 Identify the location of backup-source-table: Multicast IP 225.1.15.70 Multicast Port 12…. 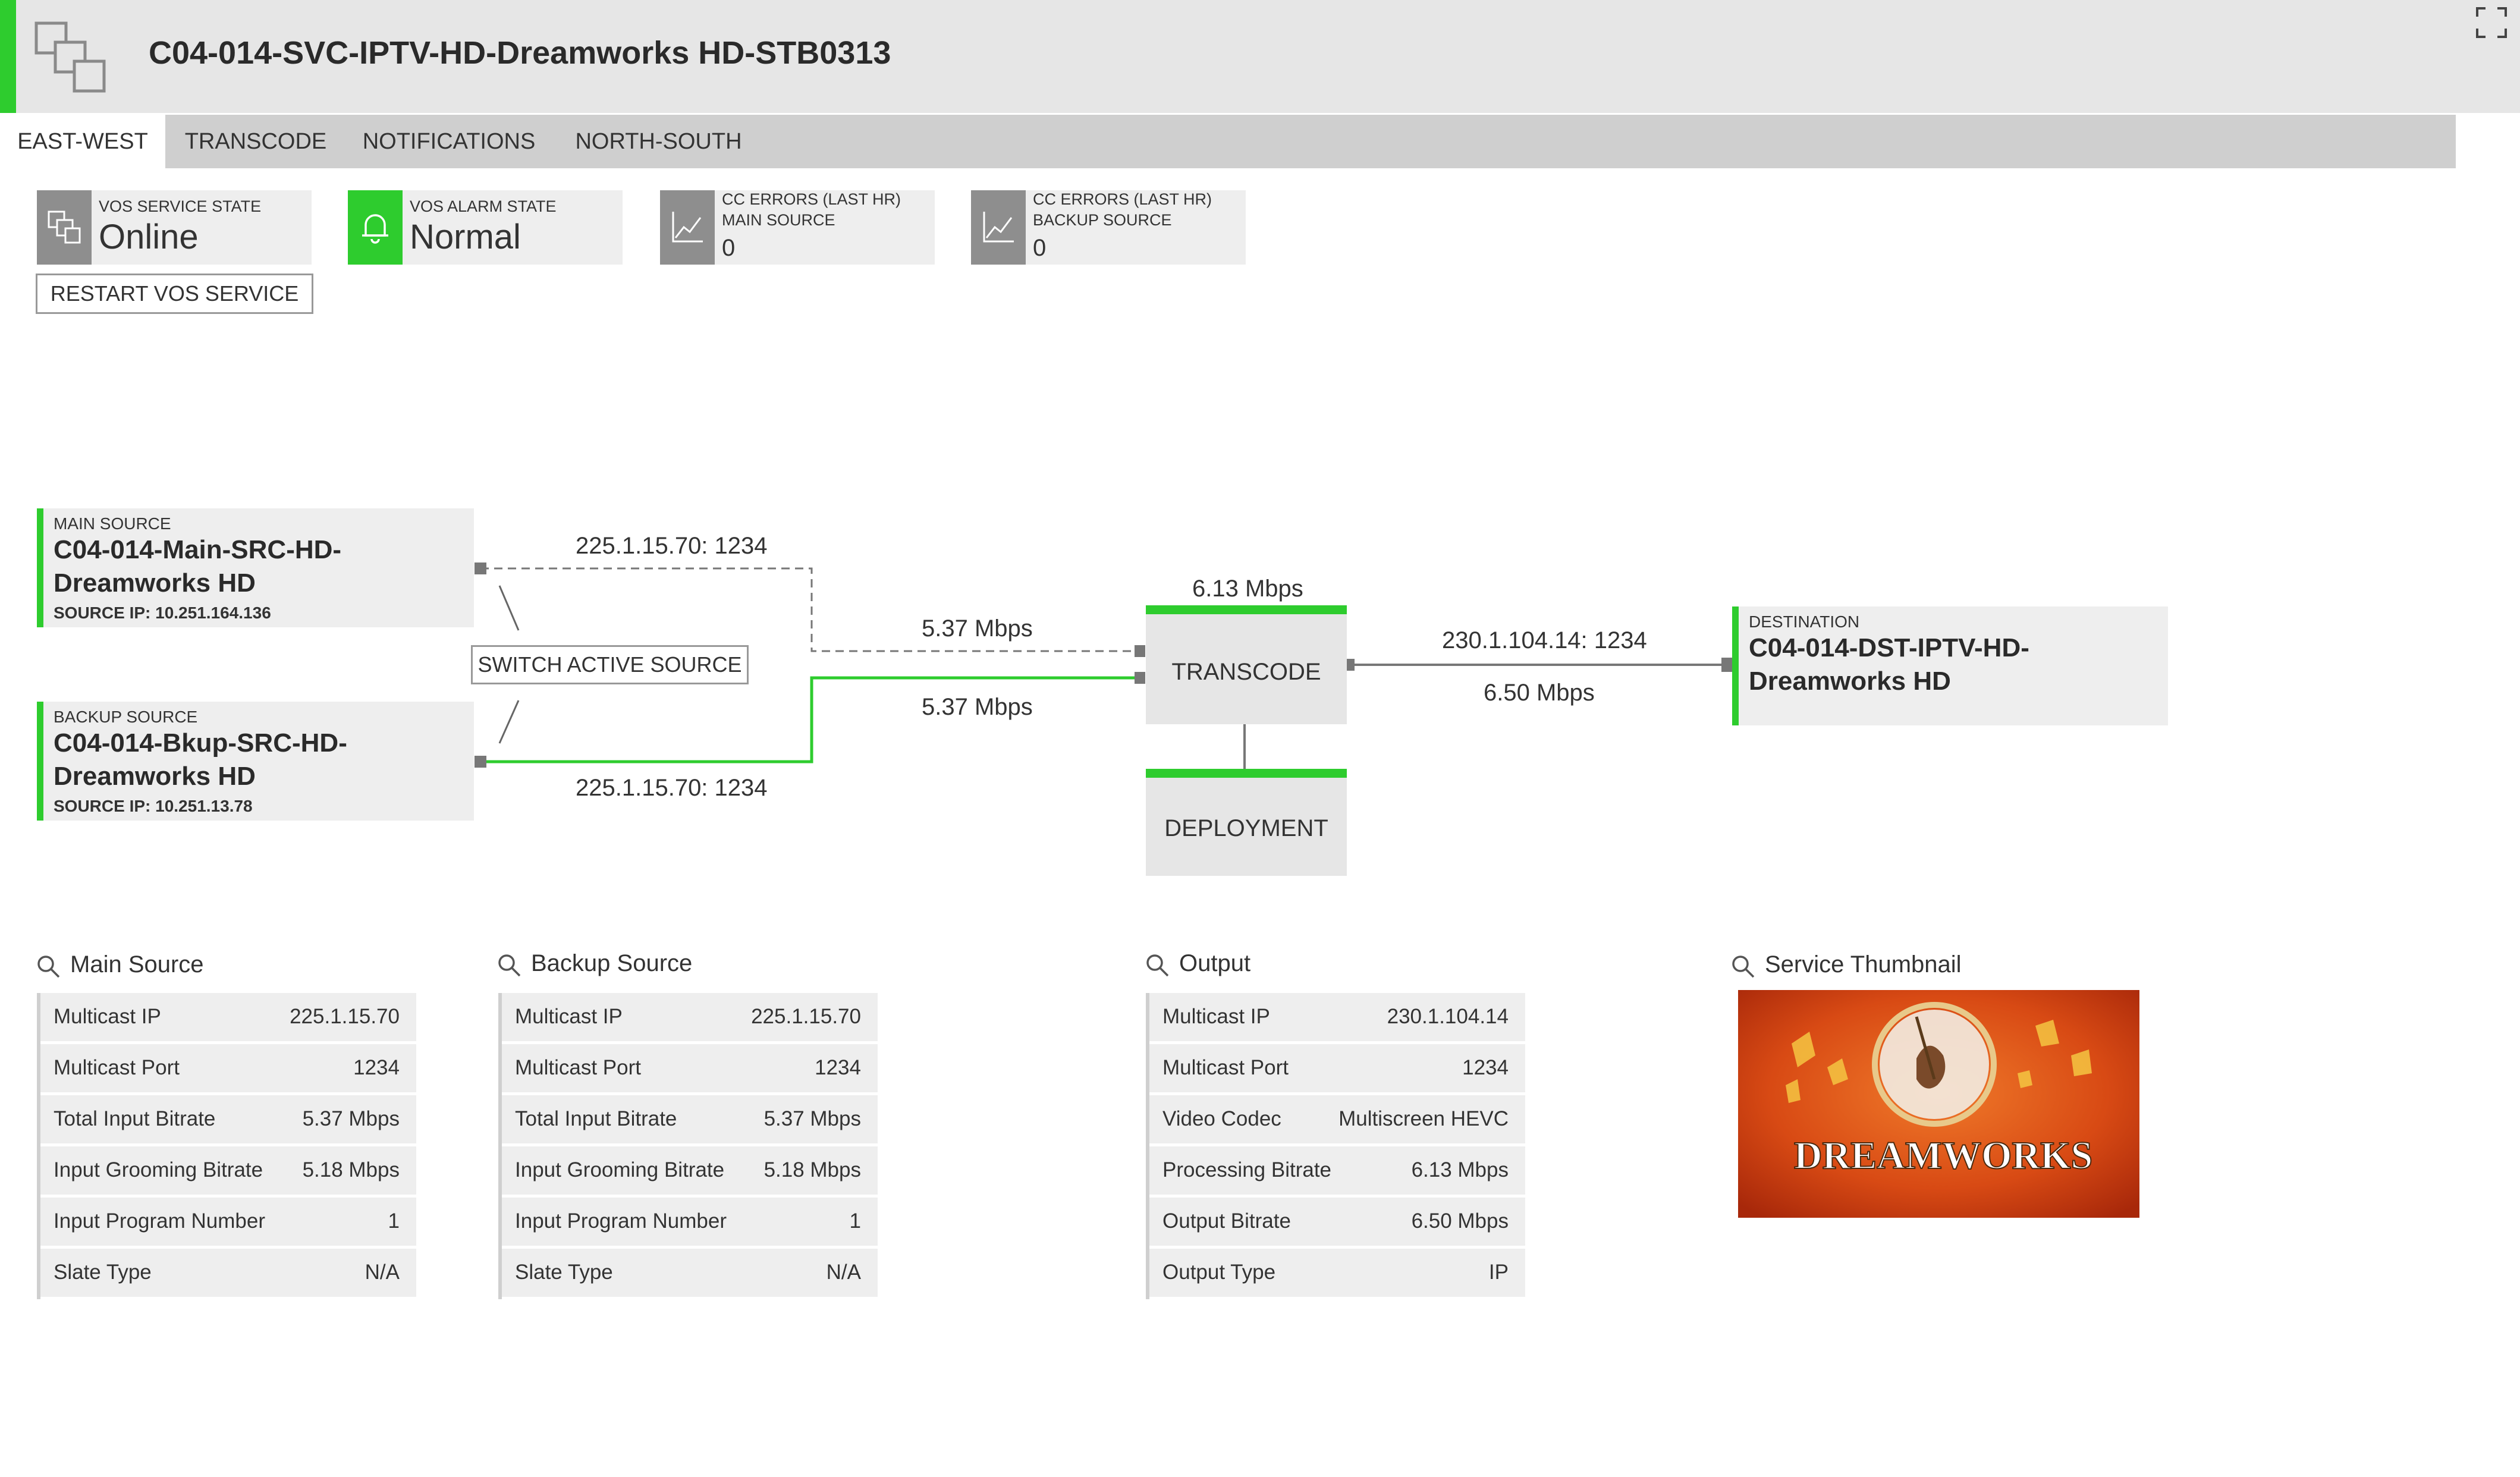
(688, 1146).